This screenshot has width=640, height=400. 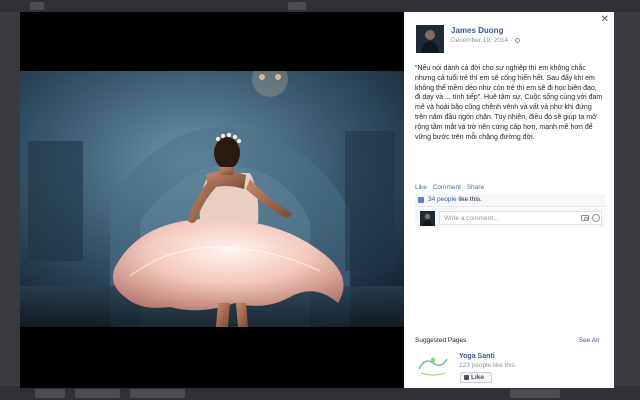 I want to click on suggested-like-button: Like, so click(x=476, y=377).